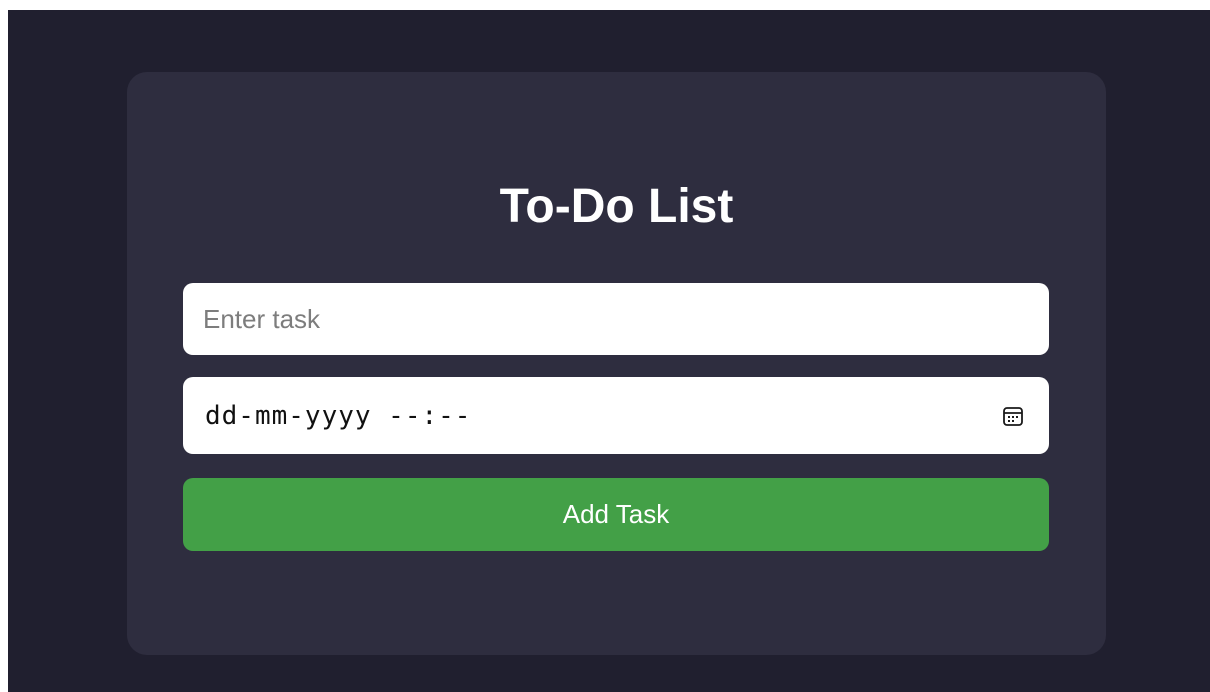 This screenshot has height=692, width=1210. What do you see at coordinates (616, 415) in the screenshot?
I see `due-datetime-input: dd-mm-yyyy --:--` at bounding box center [616, 415].